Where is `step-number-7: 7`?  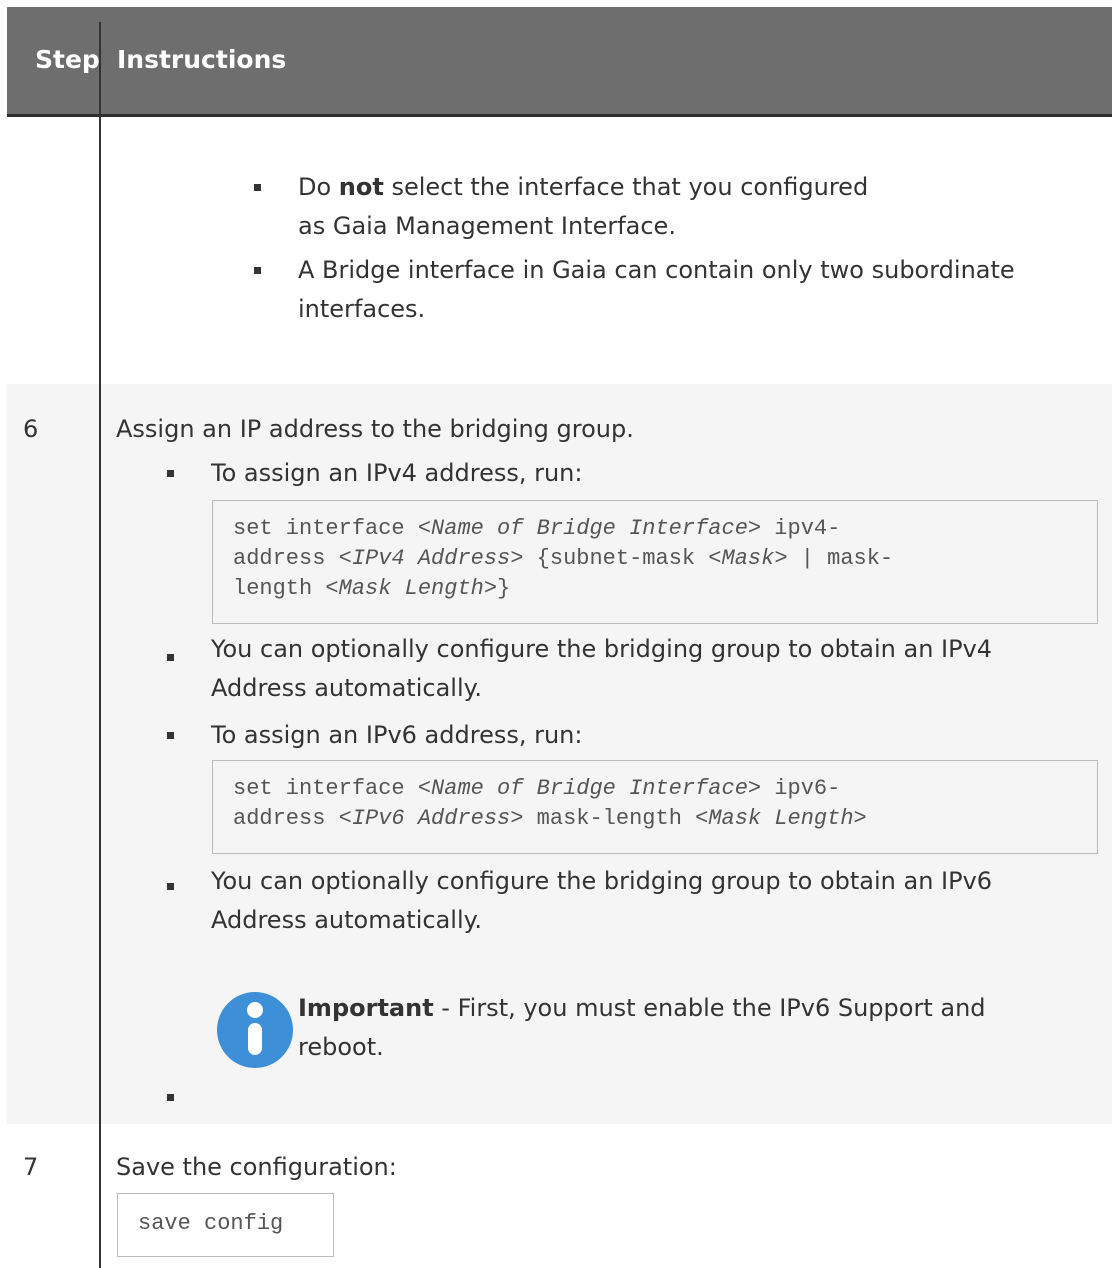
step-number-7: 7 is located at coordinates (31, 1167).